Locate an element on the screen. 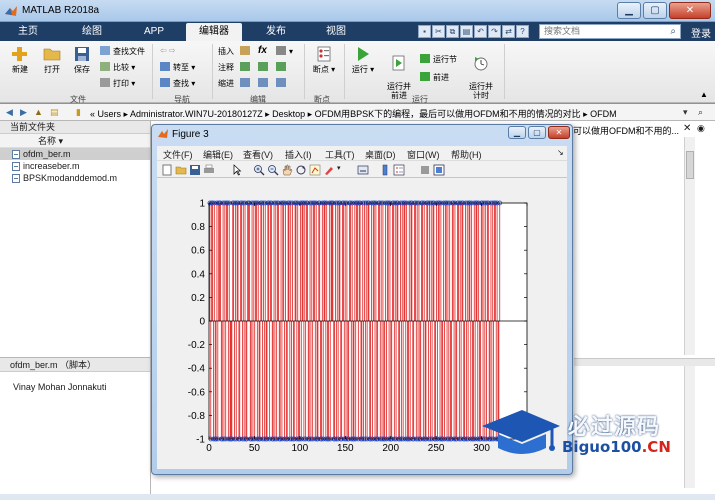  link-plot-icon is located at coordinates (363, 170).